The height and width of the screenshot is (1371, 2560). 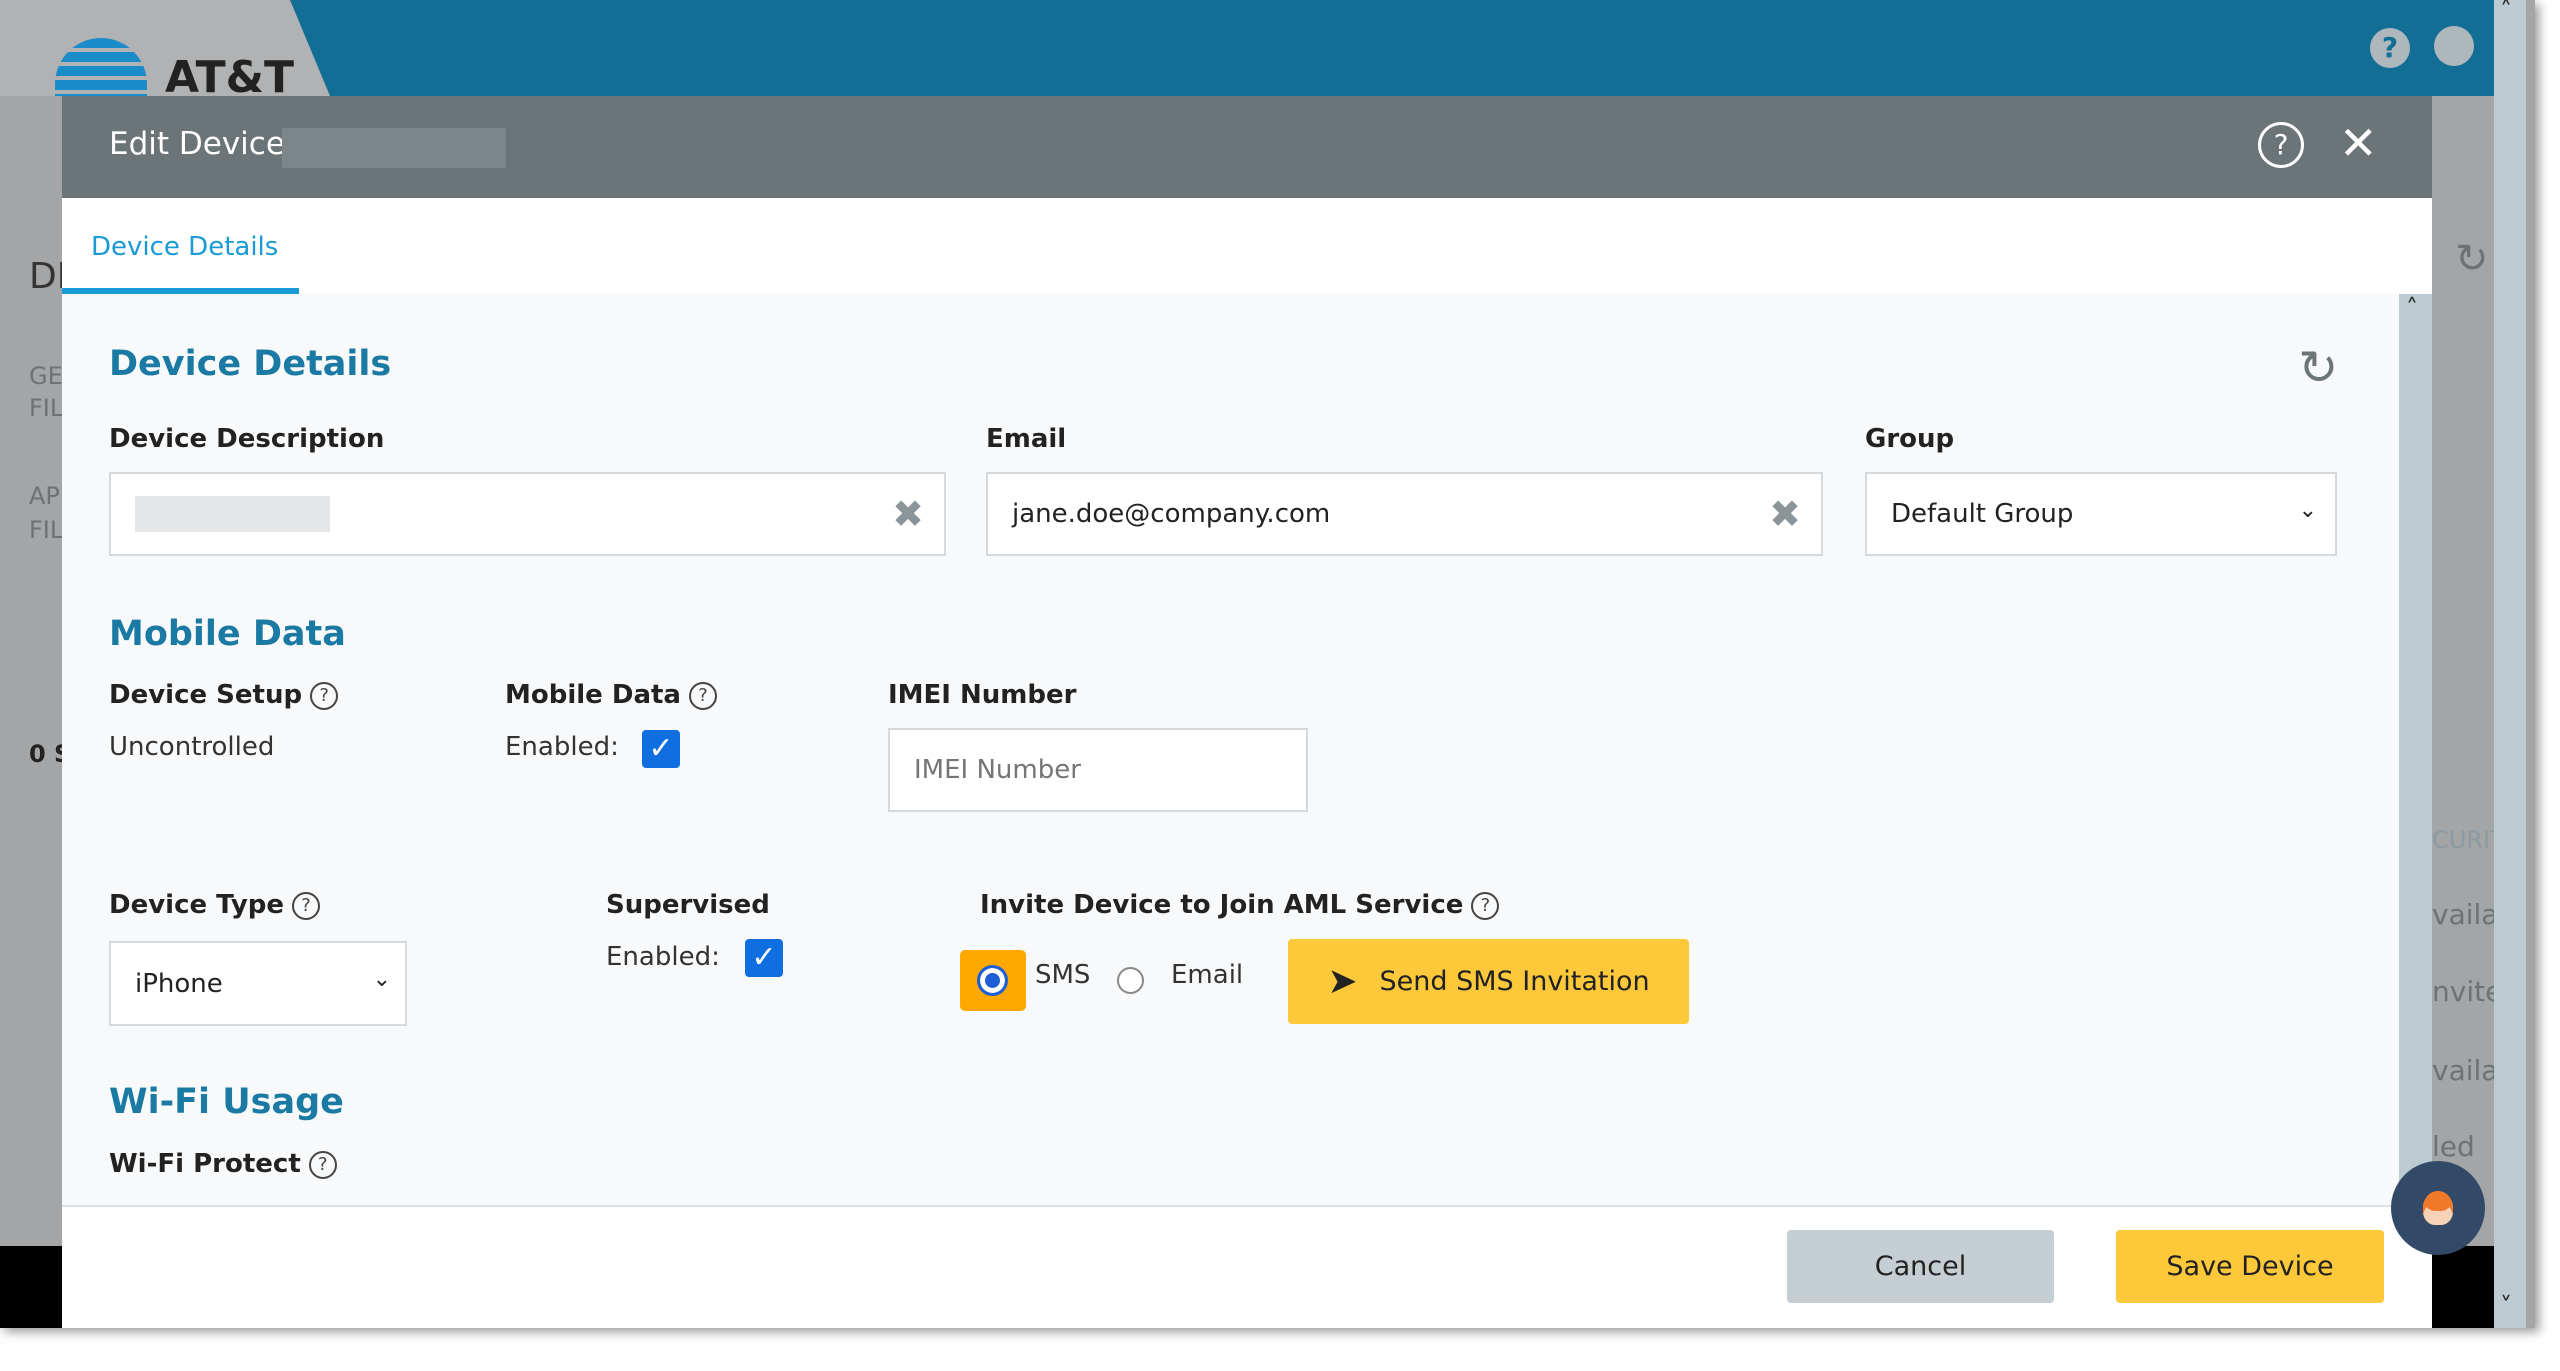 I want to click on device-type-text: Device Type, so click(x=197, y=905).